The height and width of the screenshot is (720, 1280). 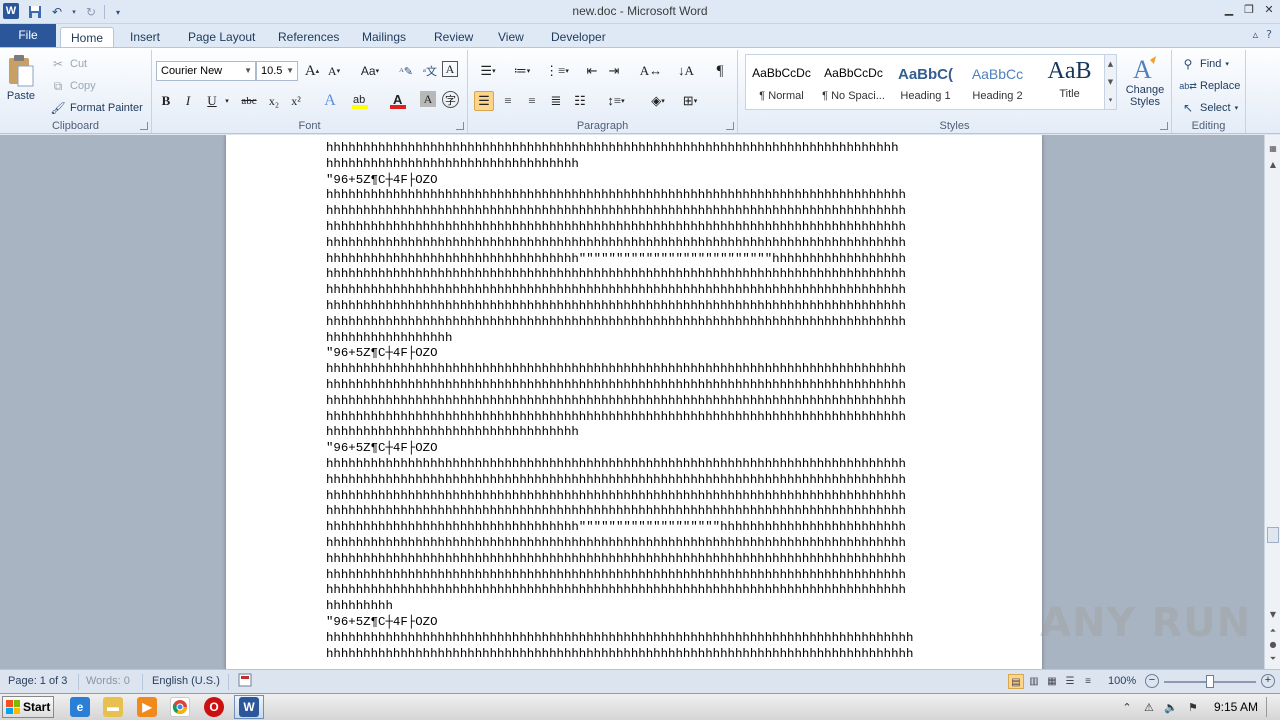 What do you see at coordinates (147, 707) in the screenshot?
I see `media-player-icon: ▶` at bounding box center [147, 707].